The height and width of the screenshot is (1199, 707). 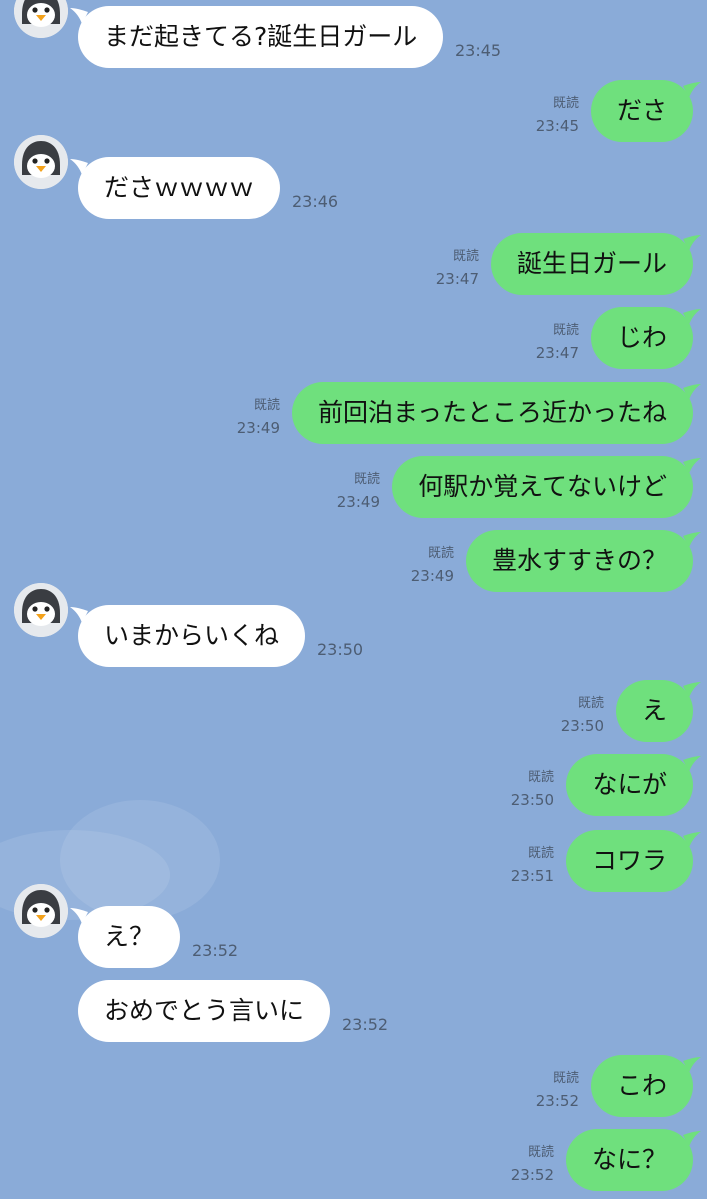 What do you see at coordinates (654, 711) in the screenshot?
I see `outgoing-message-bubble: え` at bounding box center [654, 711].